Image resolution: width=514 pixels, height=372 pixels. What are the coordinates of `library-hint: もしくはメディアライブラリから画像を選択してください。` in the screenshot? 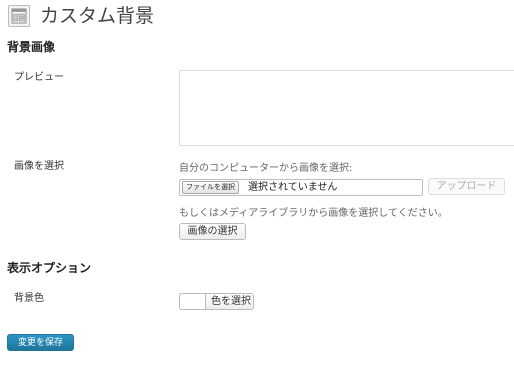 It's located at (313, 213).